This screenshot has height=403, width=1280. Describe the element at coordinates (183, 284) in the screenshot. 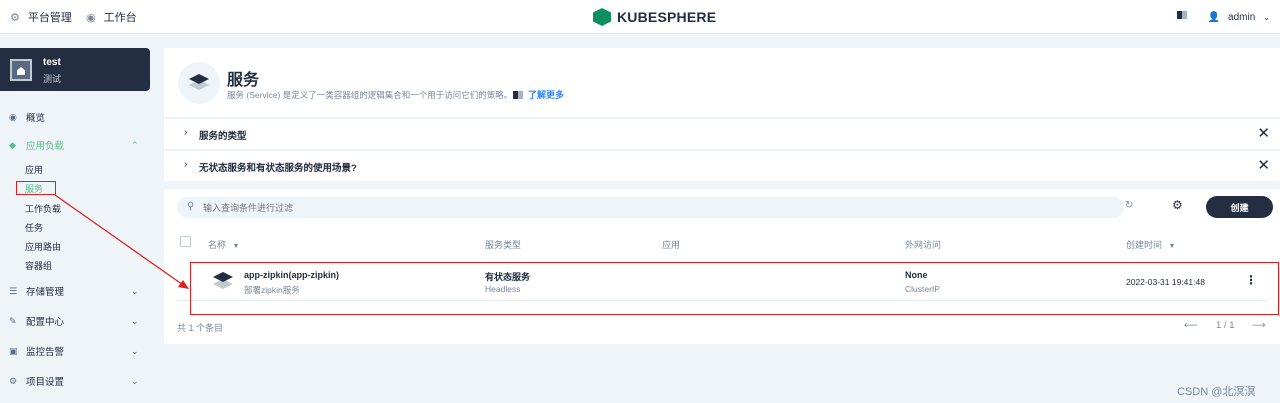

I see `annotation-arrow-head` at that location.